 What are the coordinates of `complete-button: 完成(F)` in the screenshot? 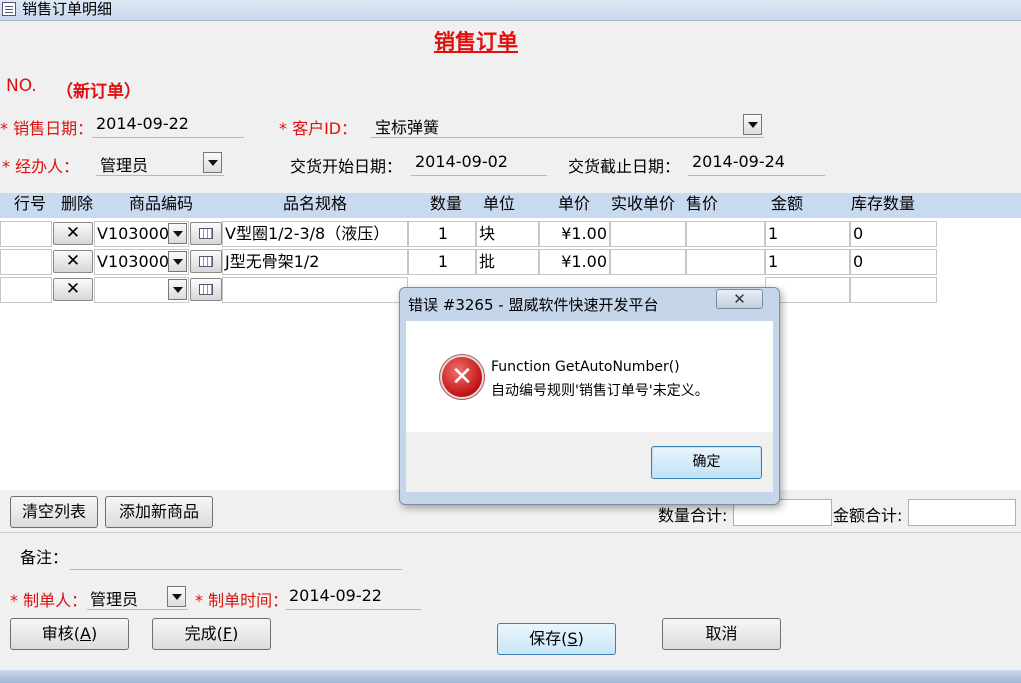 It's located at (211, 634).